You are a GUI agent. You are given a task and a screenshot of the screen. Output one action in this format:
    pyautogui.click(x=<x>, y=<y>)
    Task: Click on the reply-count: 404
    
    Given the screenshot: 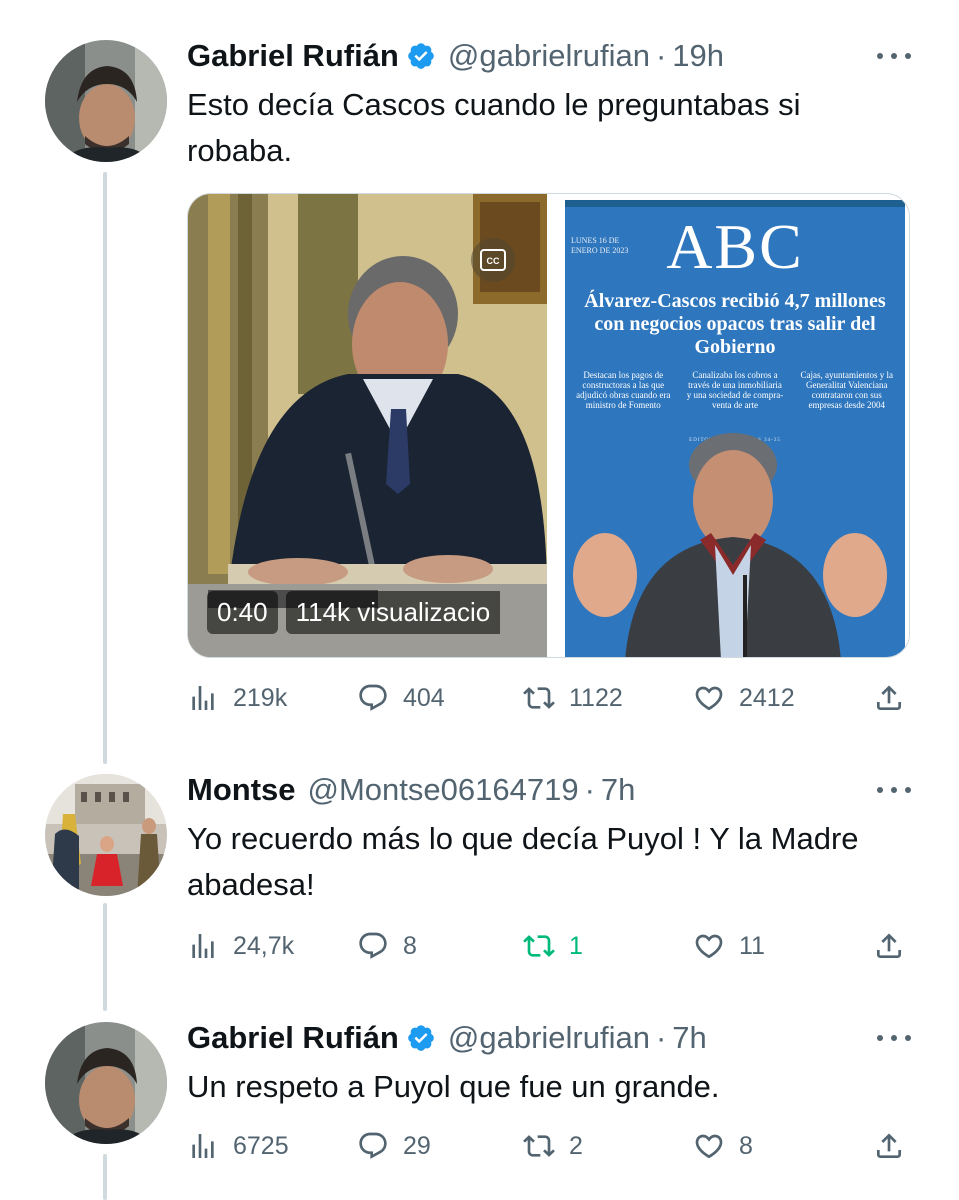 What is the action you would take?
    pyautogui.click(x=424, y=697)
    